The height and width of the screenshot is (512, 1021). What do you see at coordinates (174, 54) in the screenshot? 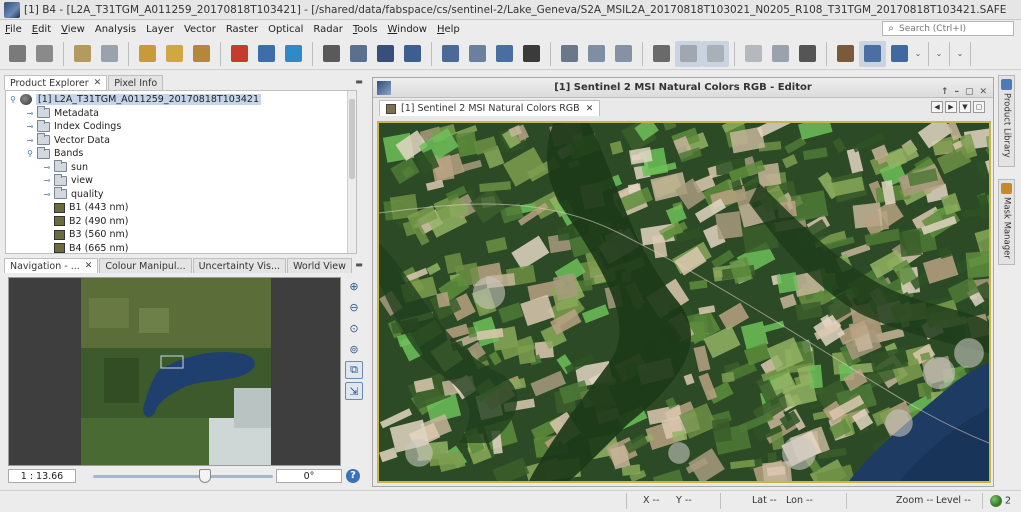
I see `export-button` at bounding box center [174, 54].